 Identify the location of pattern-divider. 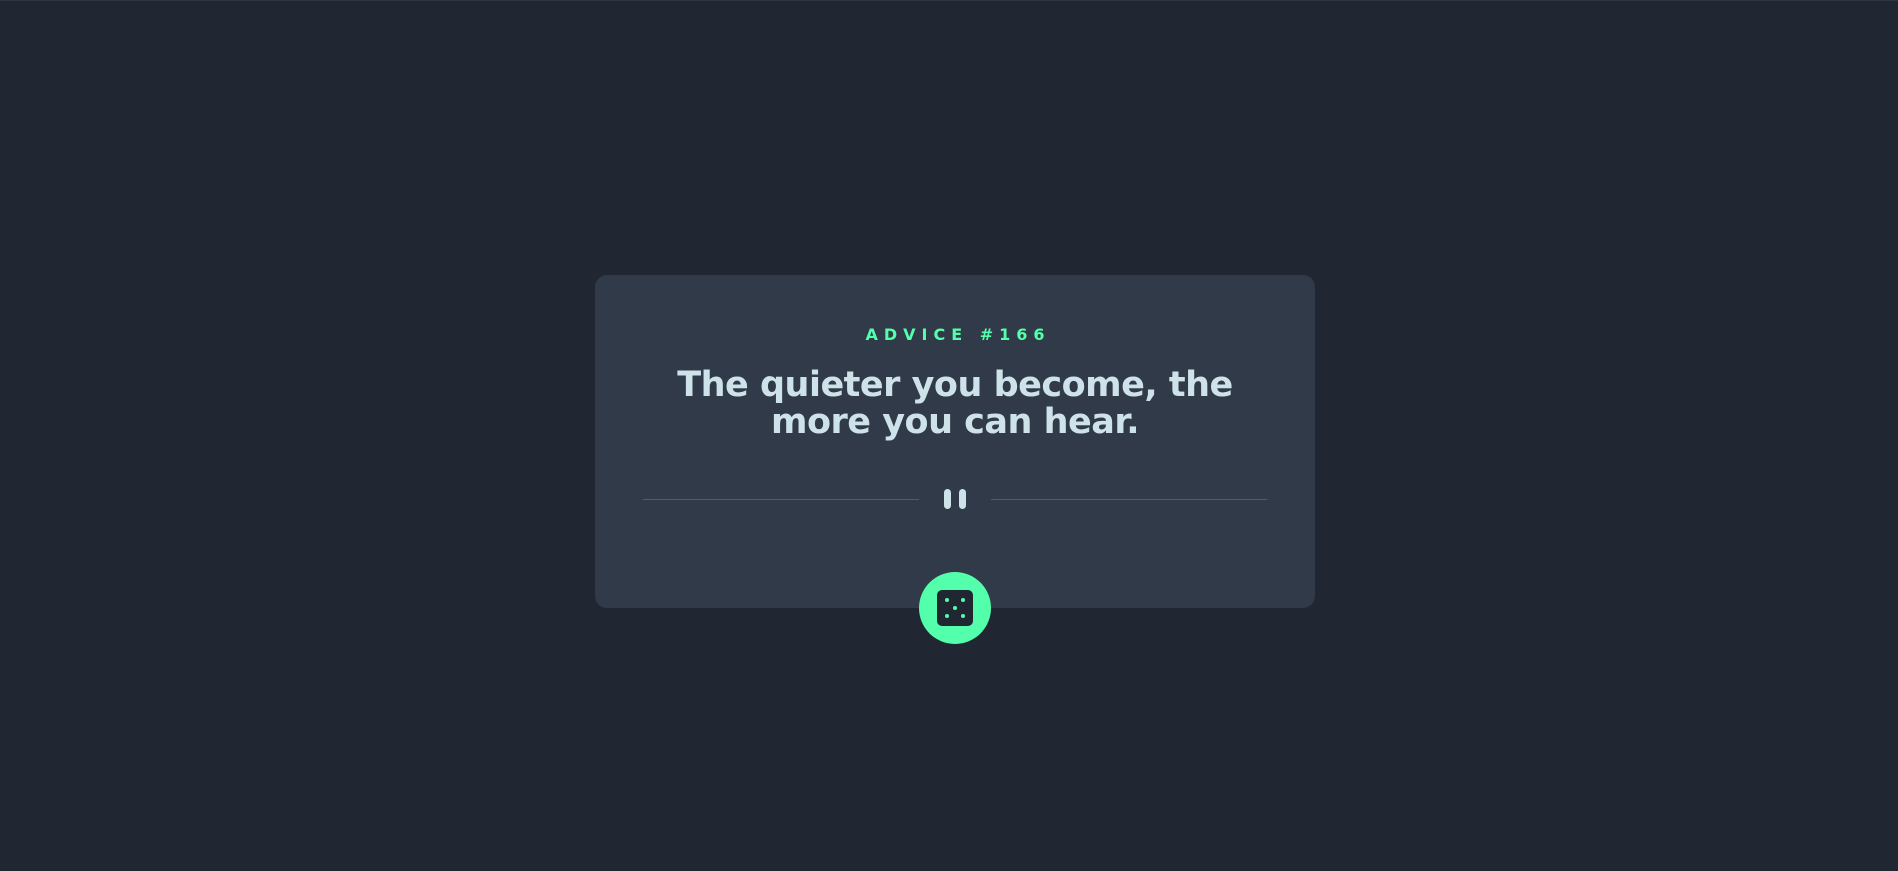
(955, 499).